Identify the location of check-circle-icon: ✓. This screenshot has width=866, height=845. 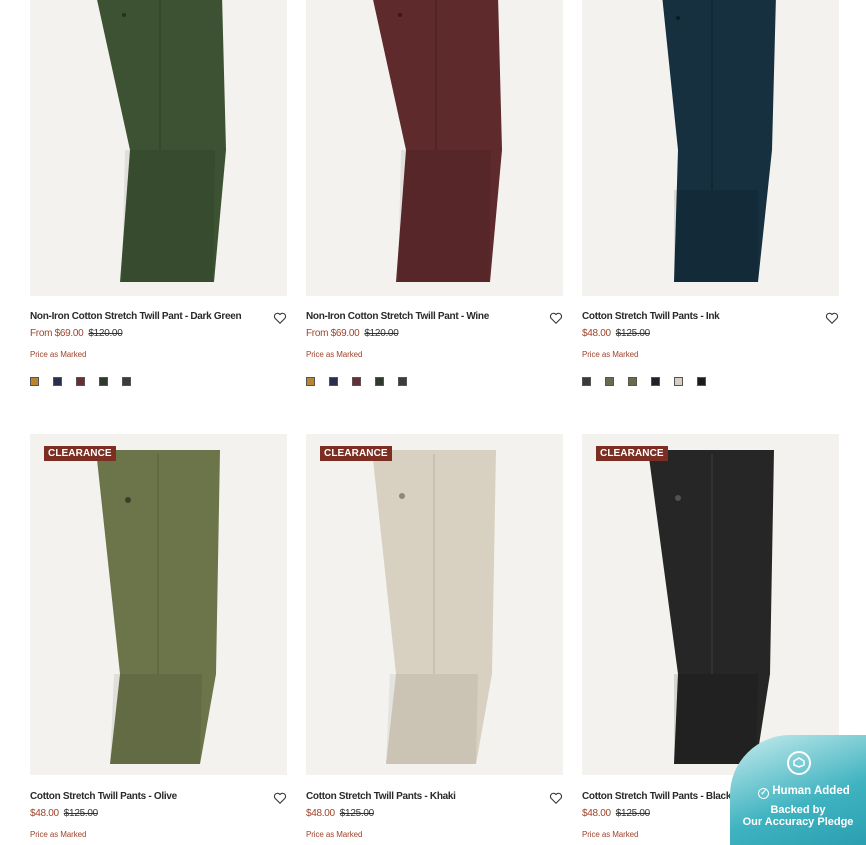
(764, 793).